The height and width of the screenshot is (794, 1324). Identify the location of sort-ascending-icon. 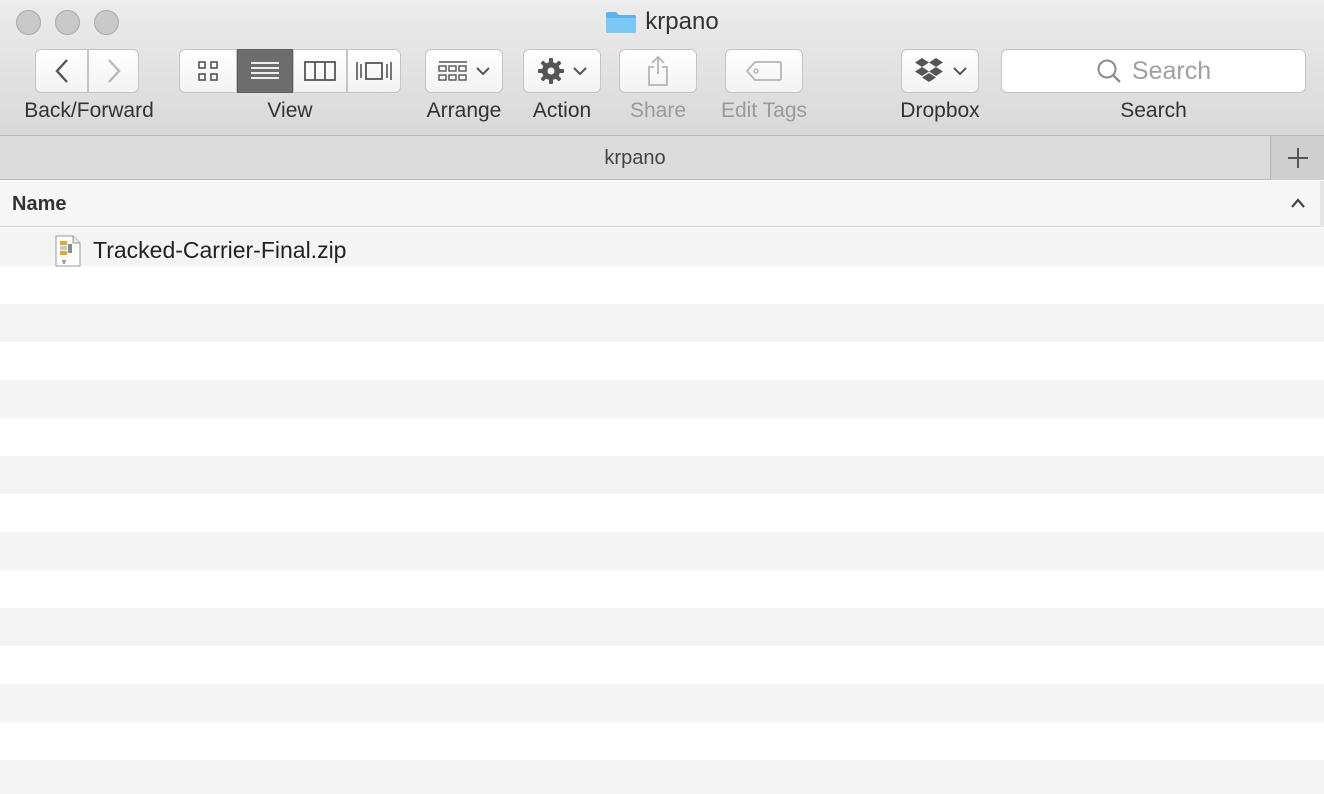
(1298, 203).